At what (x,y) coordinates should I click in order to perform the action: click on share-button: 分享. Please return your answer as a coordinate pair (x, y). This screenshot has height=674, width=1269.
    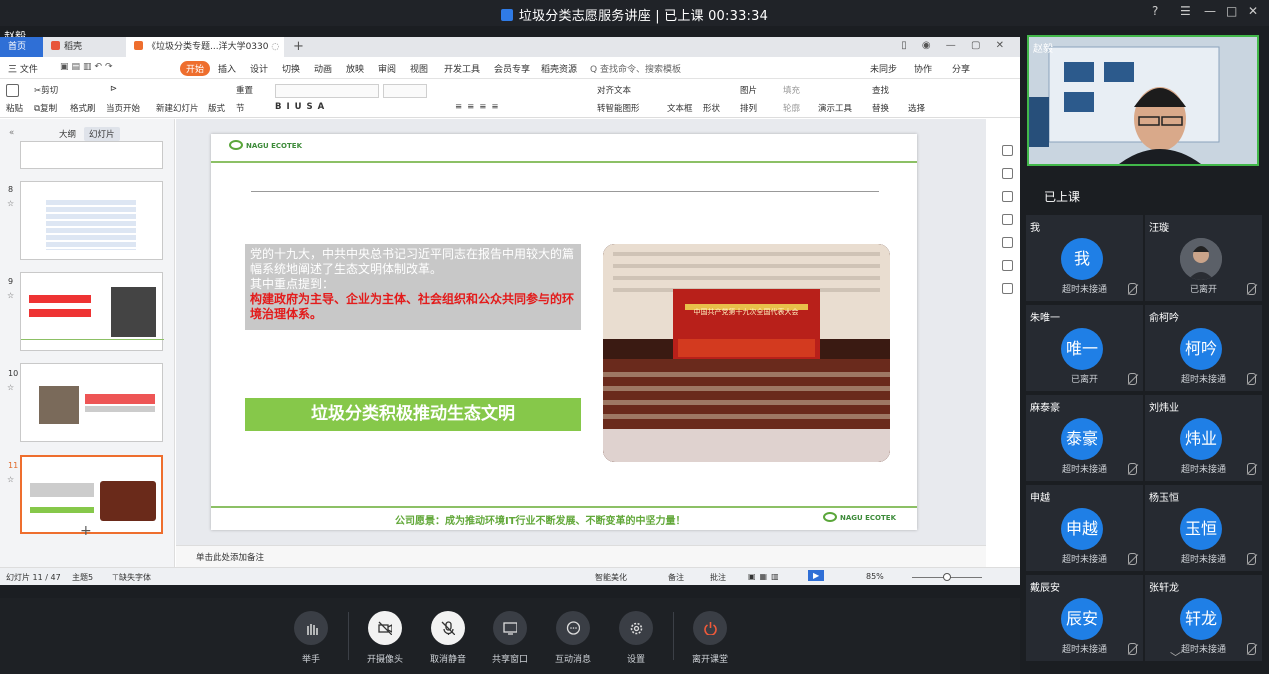
    Looking at the image, I should click on (961, 68).